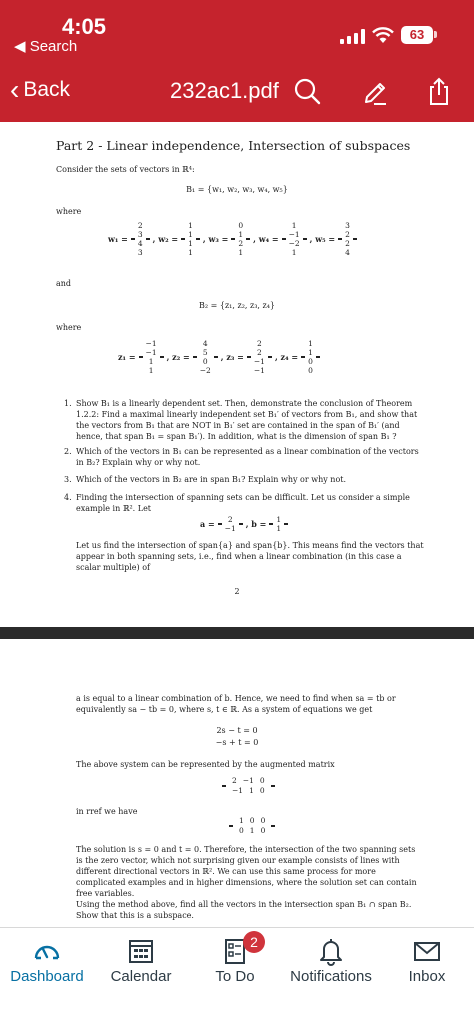  I want to click on battery-nub, so click(435, 34).